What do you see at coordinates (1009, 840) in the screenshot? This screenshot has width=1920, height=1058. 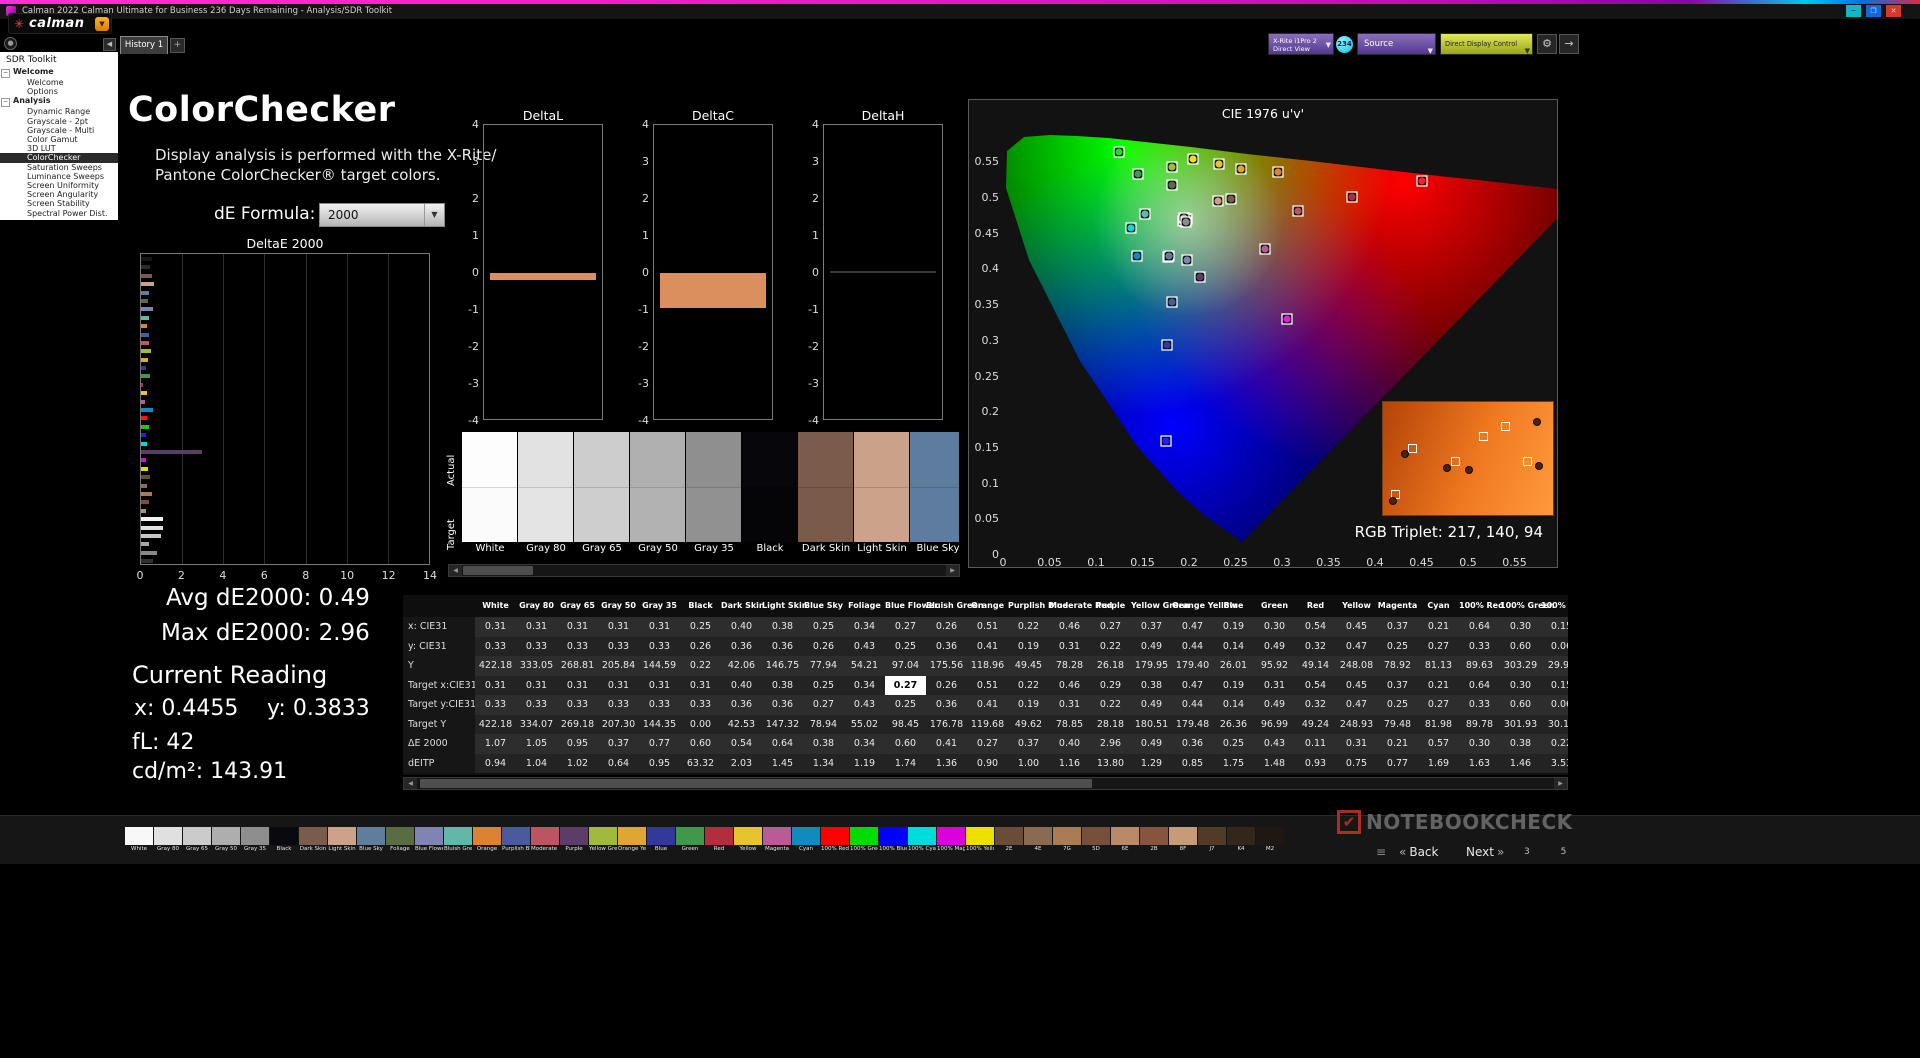 I see `colorchecker-patch: 2E` at bounding box center [1009, 840].